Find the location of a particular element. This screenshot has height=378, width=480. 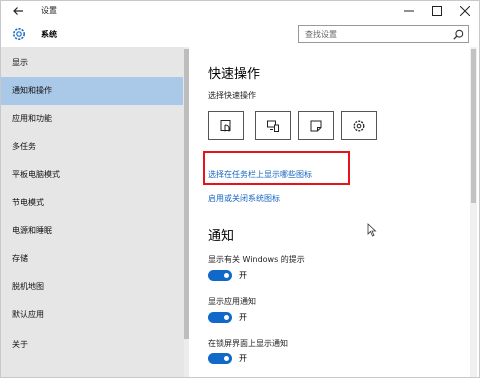

system-icons-link: 启用或关闭系统图标 is located at coordinates (244, 198).